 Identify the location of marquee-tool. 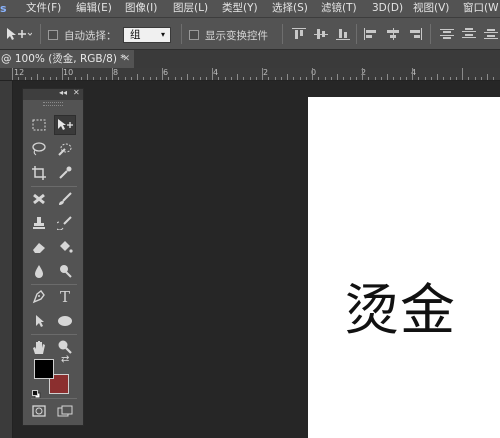
(39, 125).